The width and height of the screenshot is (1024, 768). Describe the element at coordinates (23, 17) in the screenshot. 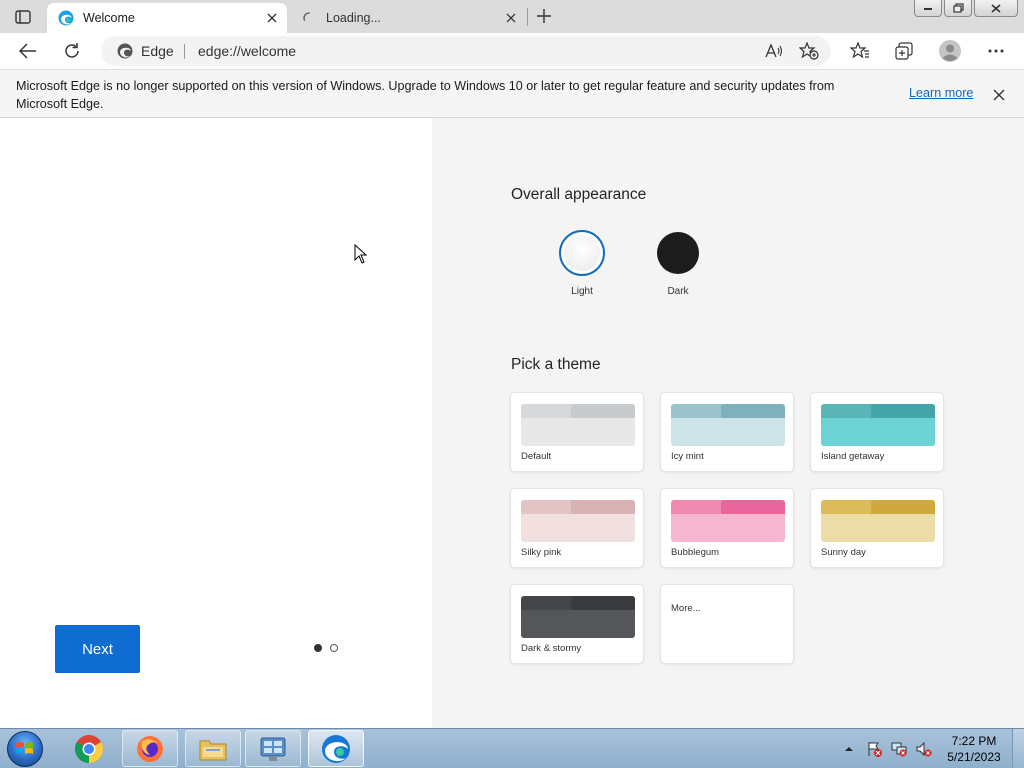

I see `tab-actions-button` at that location.